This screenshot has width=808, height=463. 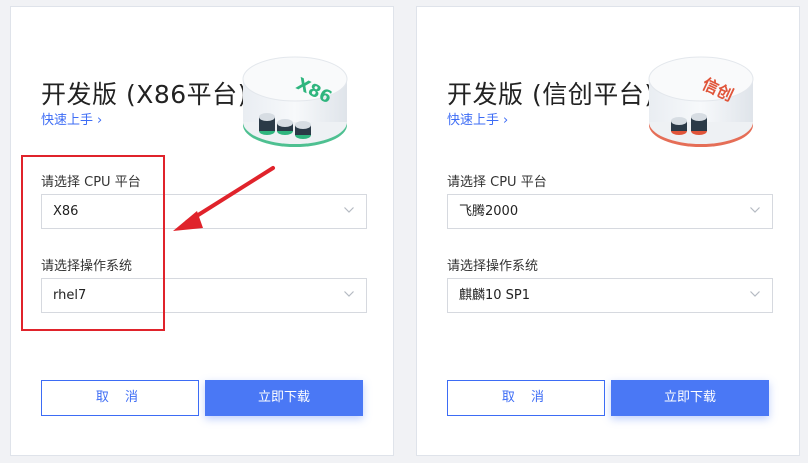 I want to click on xinchuang-platform-badge-icon: 信创, so click(x=701, y=101).